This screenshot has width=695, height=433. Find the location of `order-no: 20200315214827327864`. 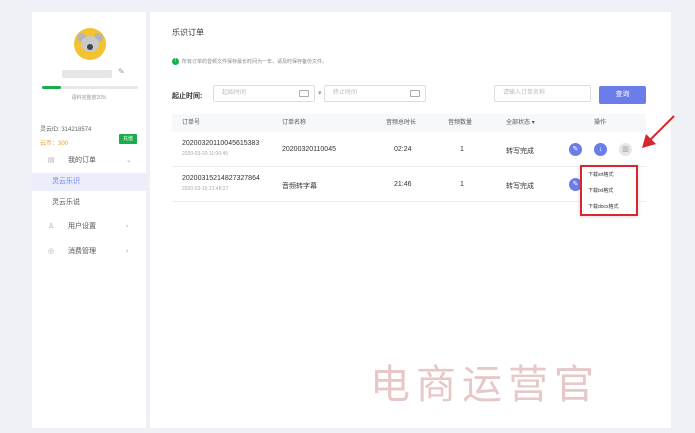

order-no: 20200315214827327864 is located at coordinates (221, 178).